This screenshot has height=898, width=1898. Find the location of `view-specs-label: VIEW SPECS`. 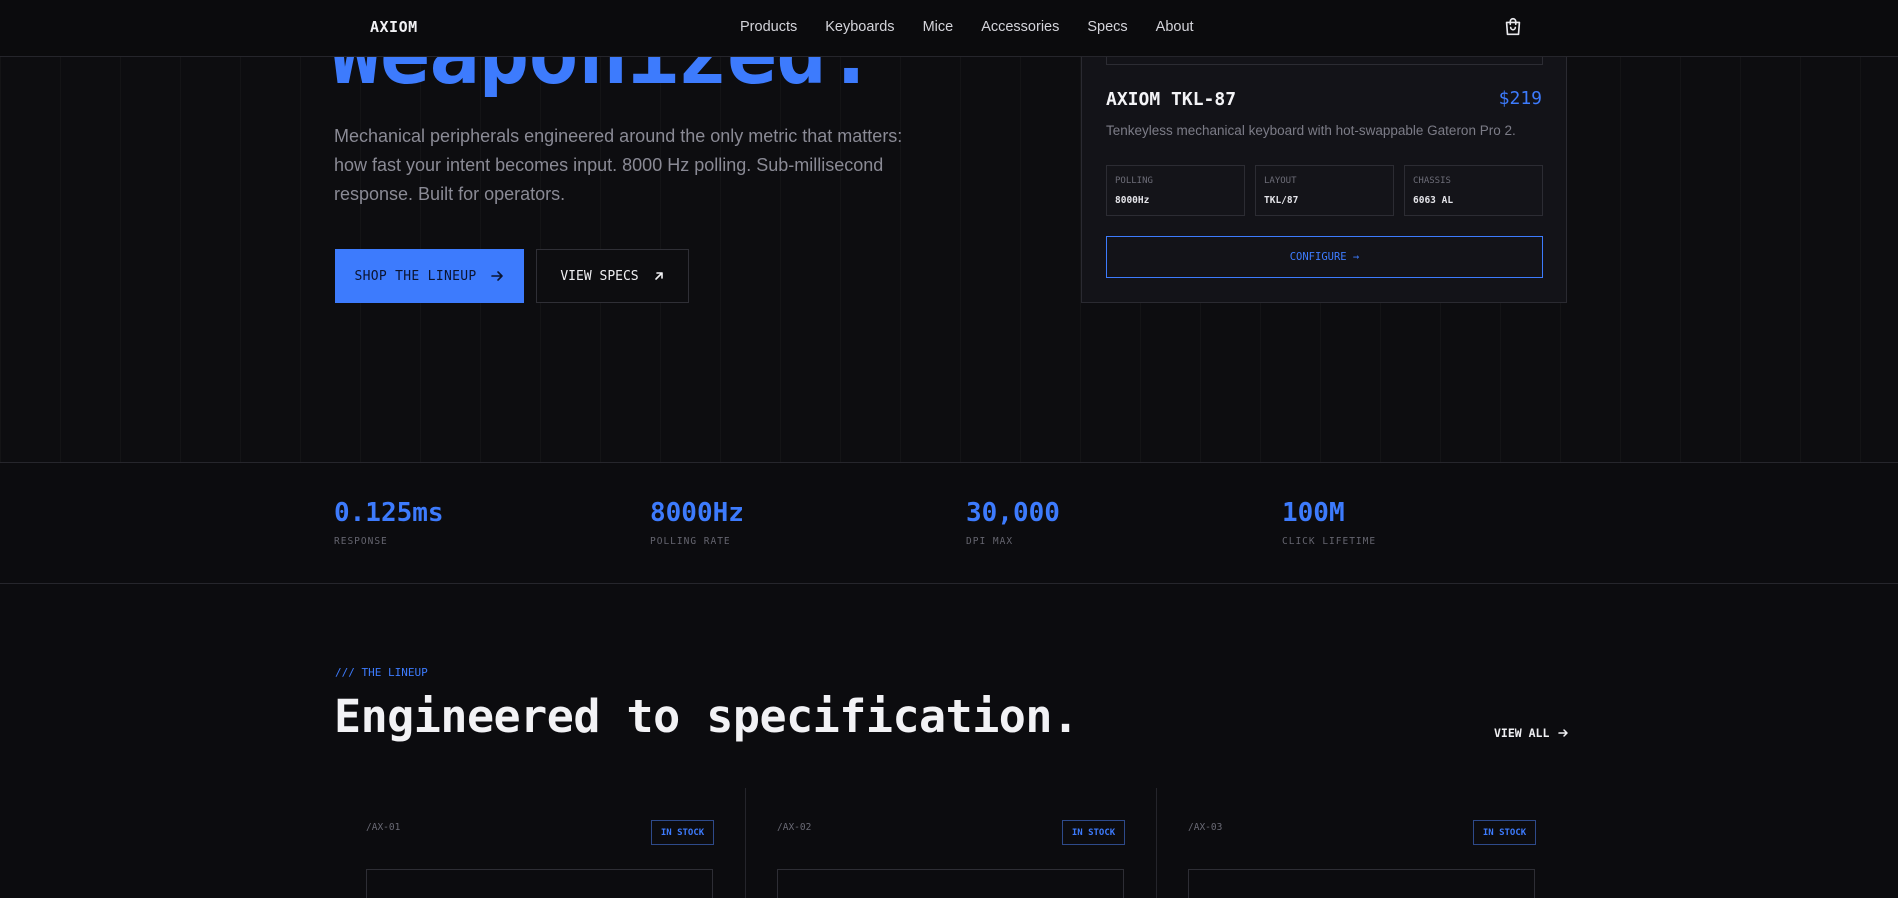

view-specs-label: VIEW SPECS is located at coordinates (599, 276).